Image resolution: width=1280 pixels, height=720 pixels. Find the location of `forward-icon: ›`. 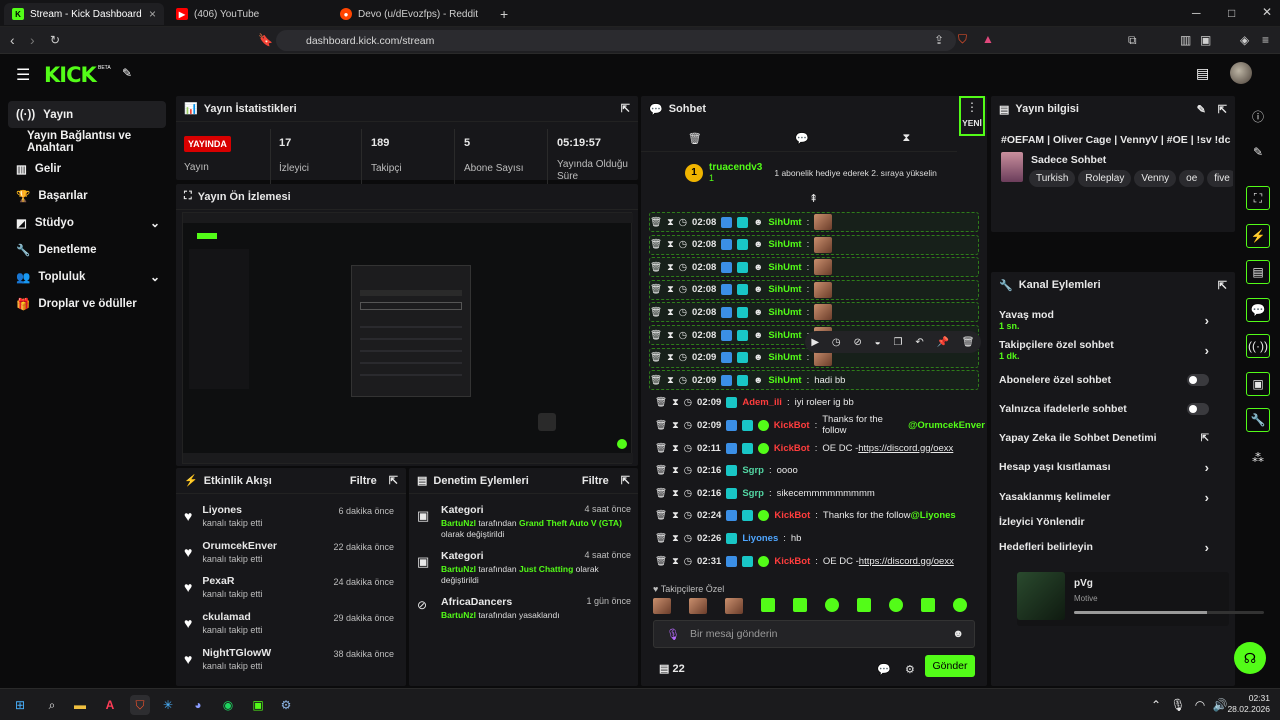

forward-icon: › is located at coordinates (32, 40).